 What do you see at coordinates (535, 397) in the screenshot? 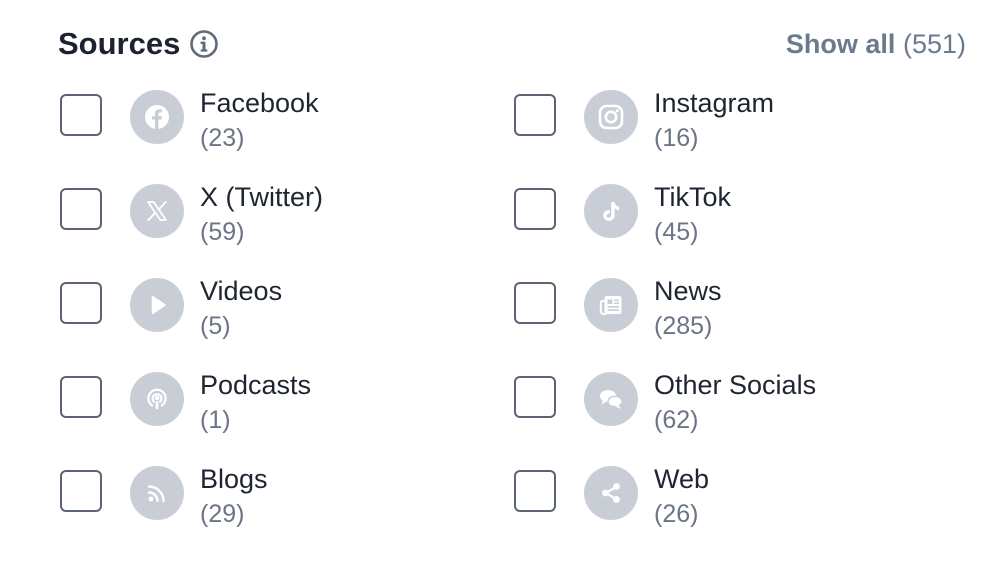
I see `checkbox-other-socials` at bounding box center [535, 397].